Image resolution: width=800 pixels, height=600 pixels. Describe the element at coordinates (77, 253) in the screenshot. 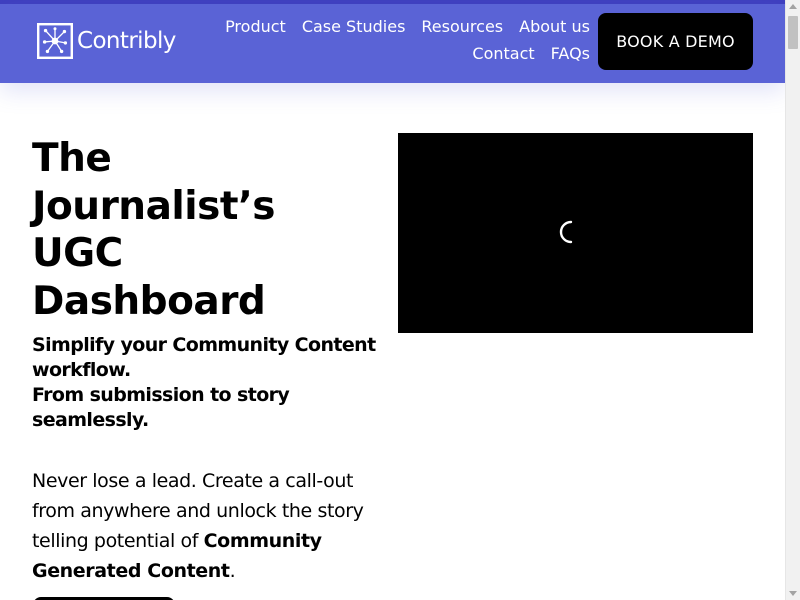

I see `hero-title-line: UGC` at that location.